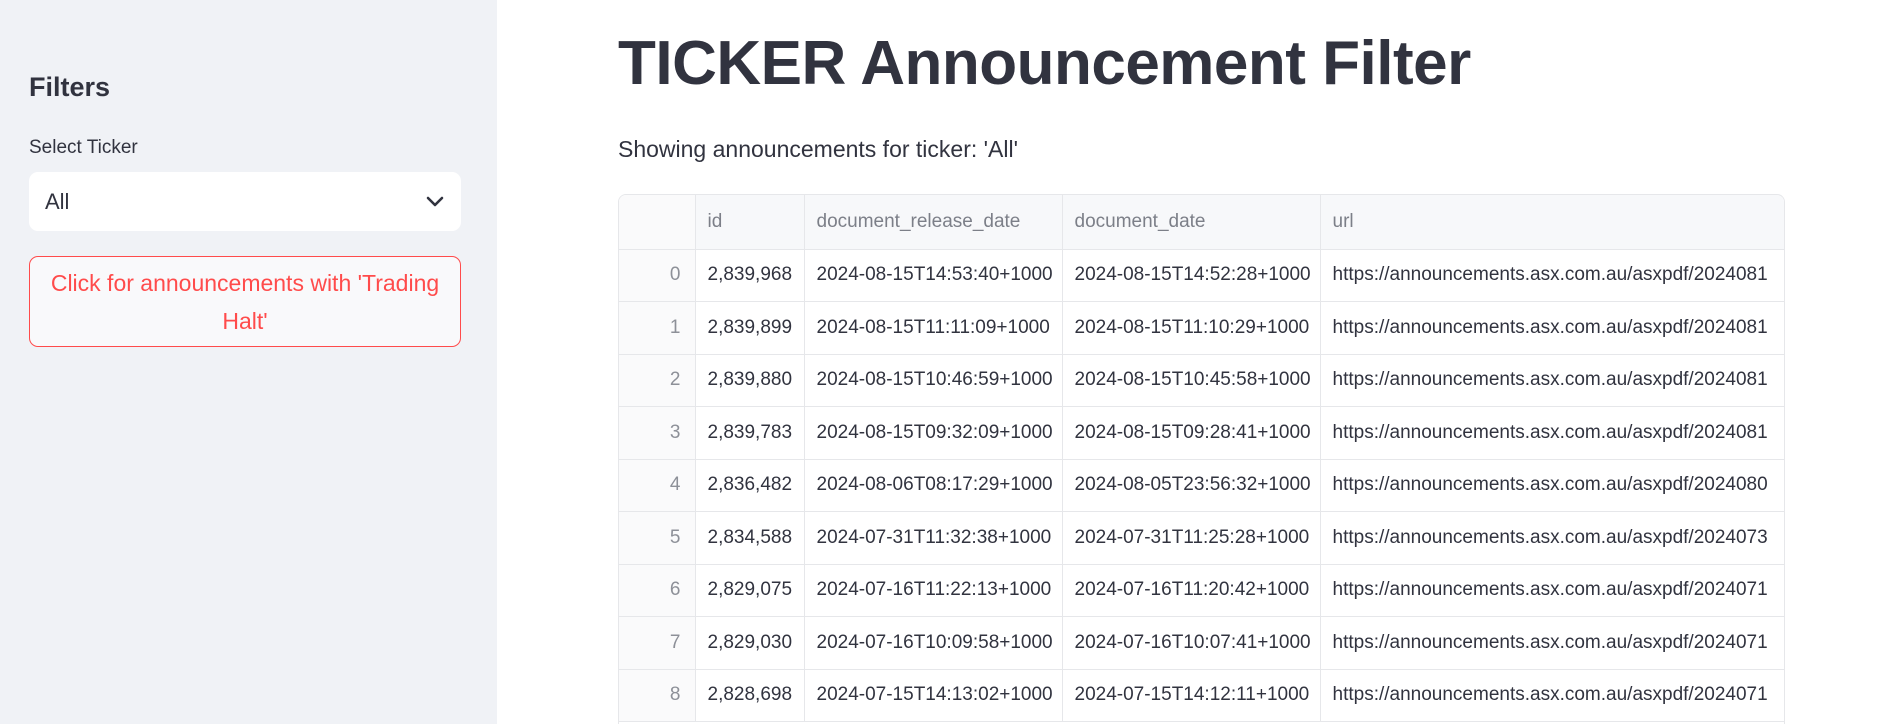  What do you see at coordinates (657, 433) in the screenshot?
I see `row-index-cell: 3` at bounding box center [657, 433].